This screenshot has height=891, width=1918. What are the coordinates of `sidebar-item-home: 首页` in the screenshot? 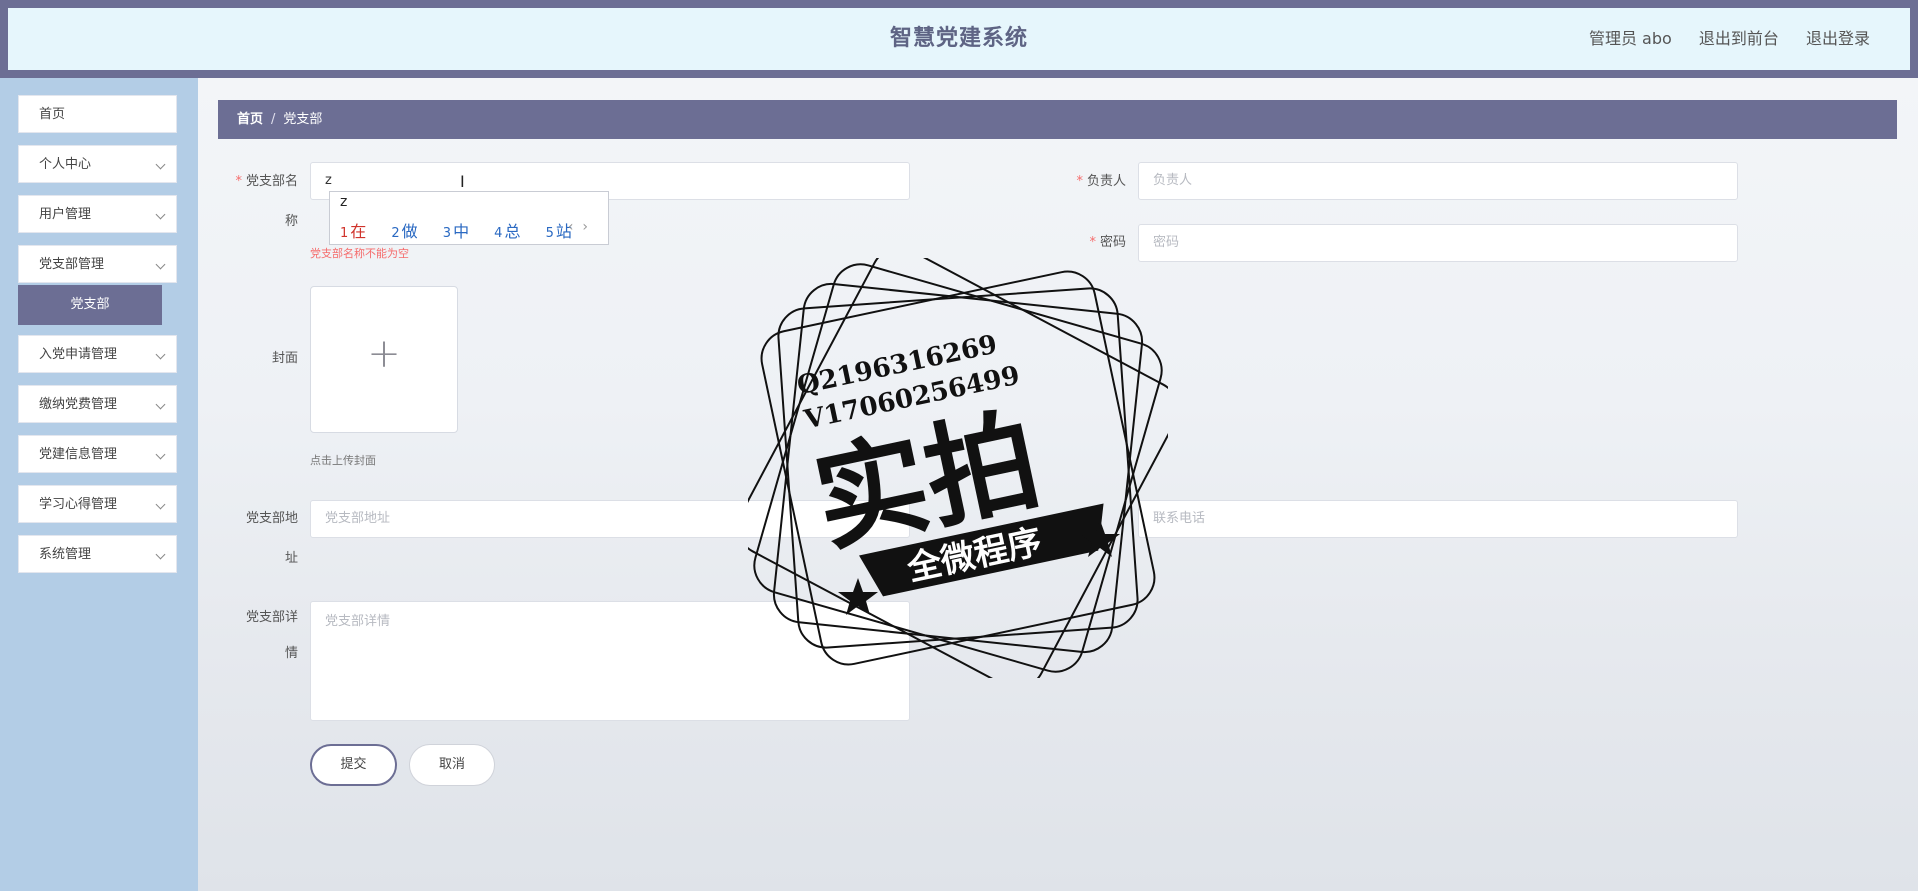 It's located at (97, 114).